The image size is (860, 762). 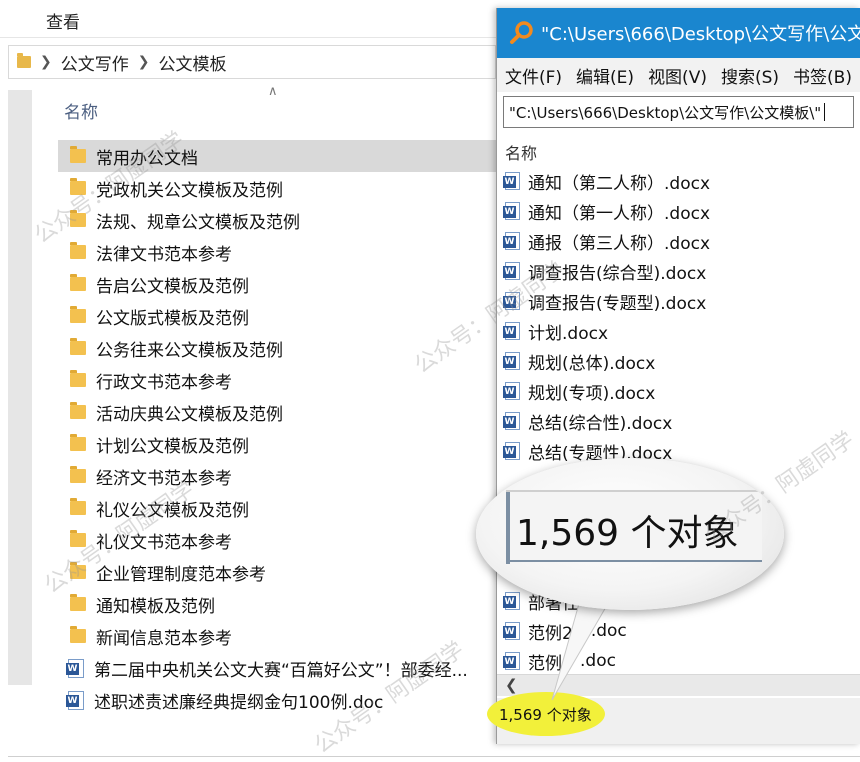 What do you see at coordinates (278, 540) in the screenshot?
I see `folder-row: 礼仪文书范本参考` at bounding box center [278, 540].